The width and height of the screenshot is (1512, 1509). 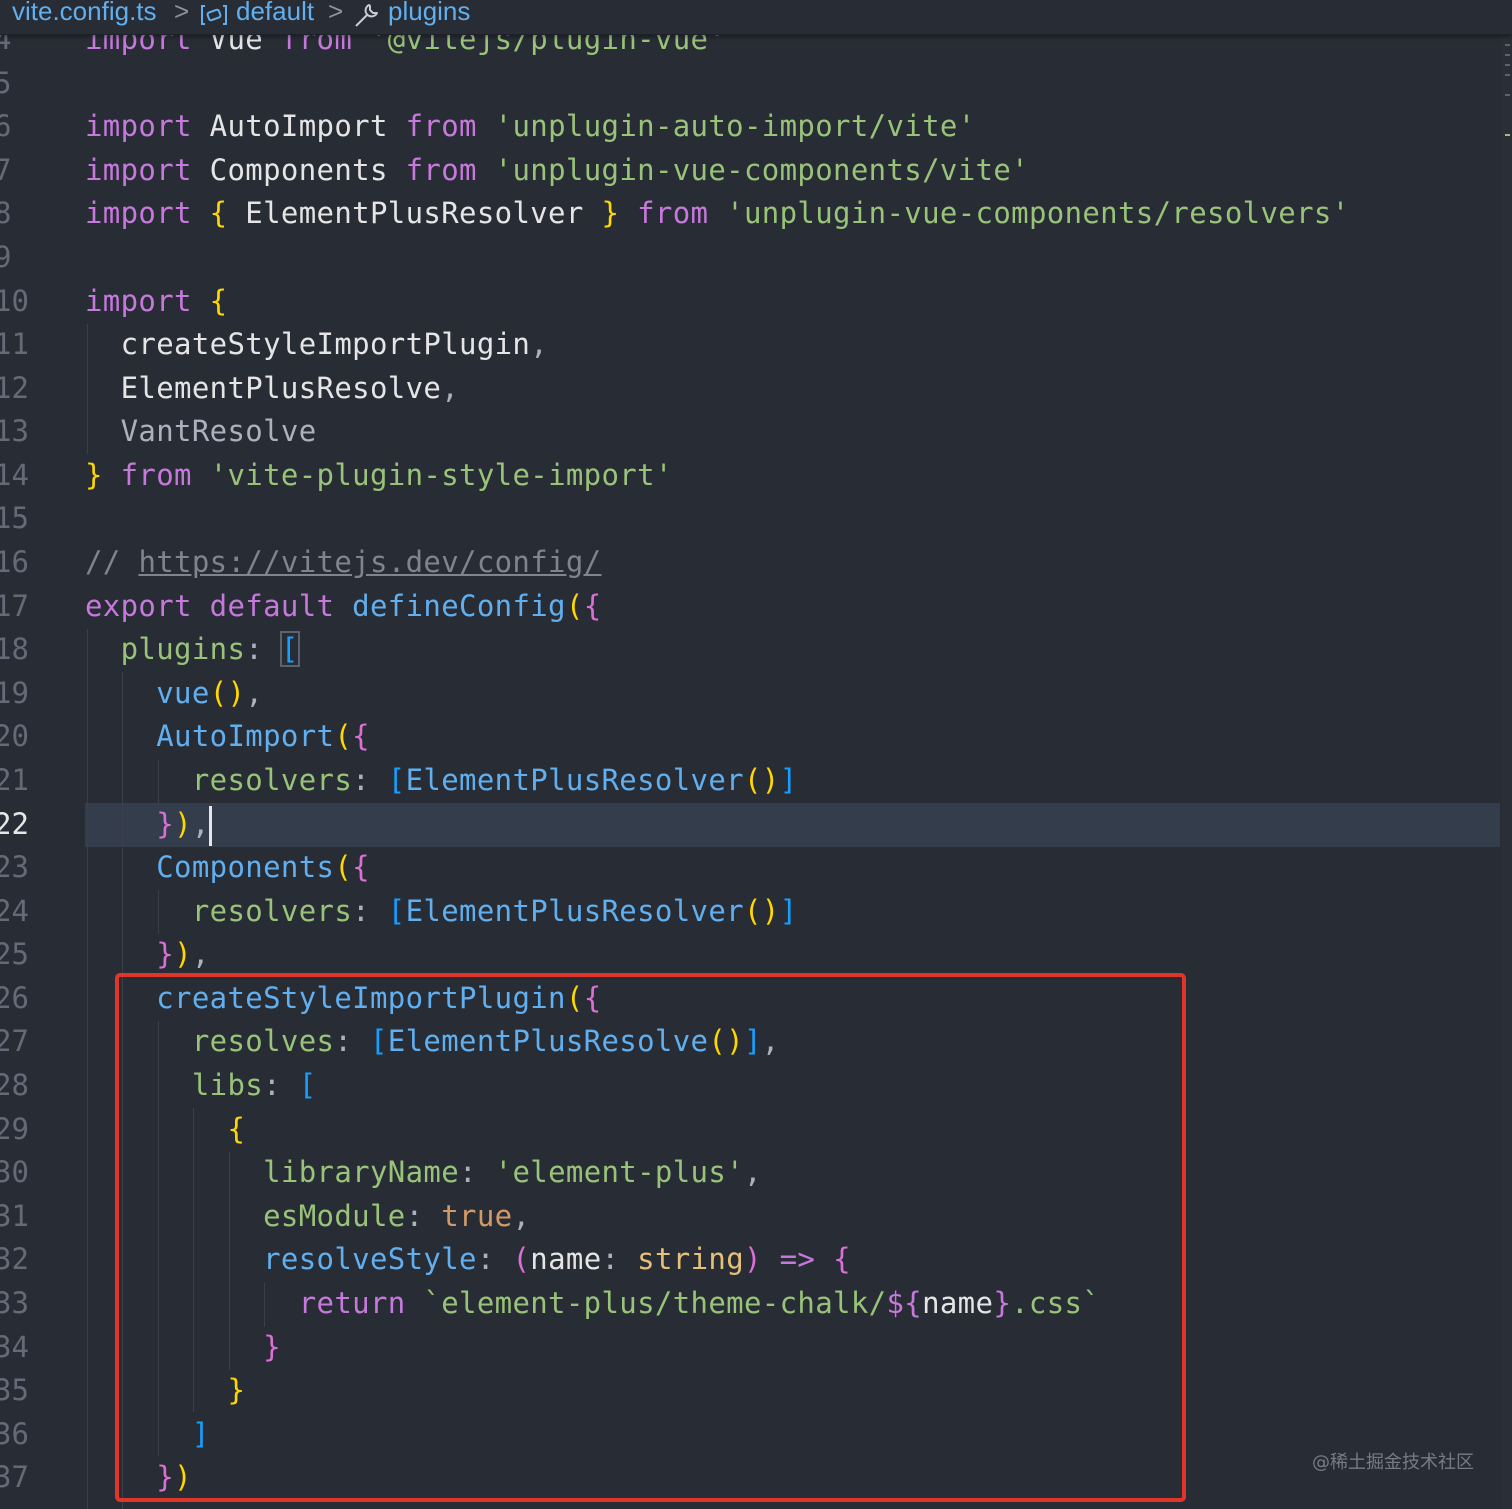 What do you see at coordinates (750, 432) in the screenshot?
I see `code-line: 13 VantResolve` at bounding box center [750, 432].